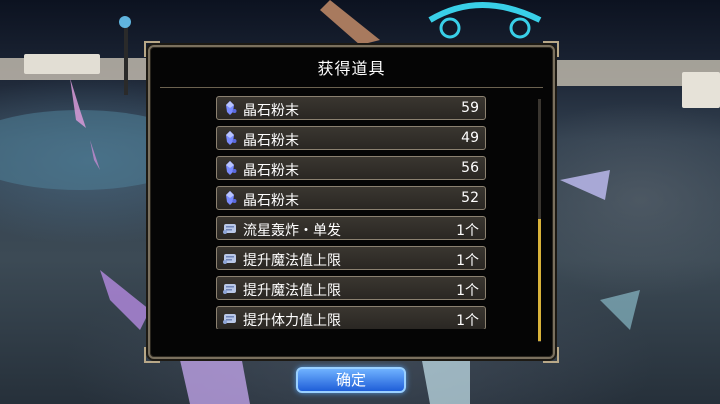 The image size is (720, 404). Describe the element at coordinates (470, 198) in the screenshot. I see `item-quantity: 52` at that location.